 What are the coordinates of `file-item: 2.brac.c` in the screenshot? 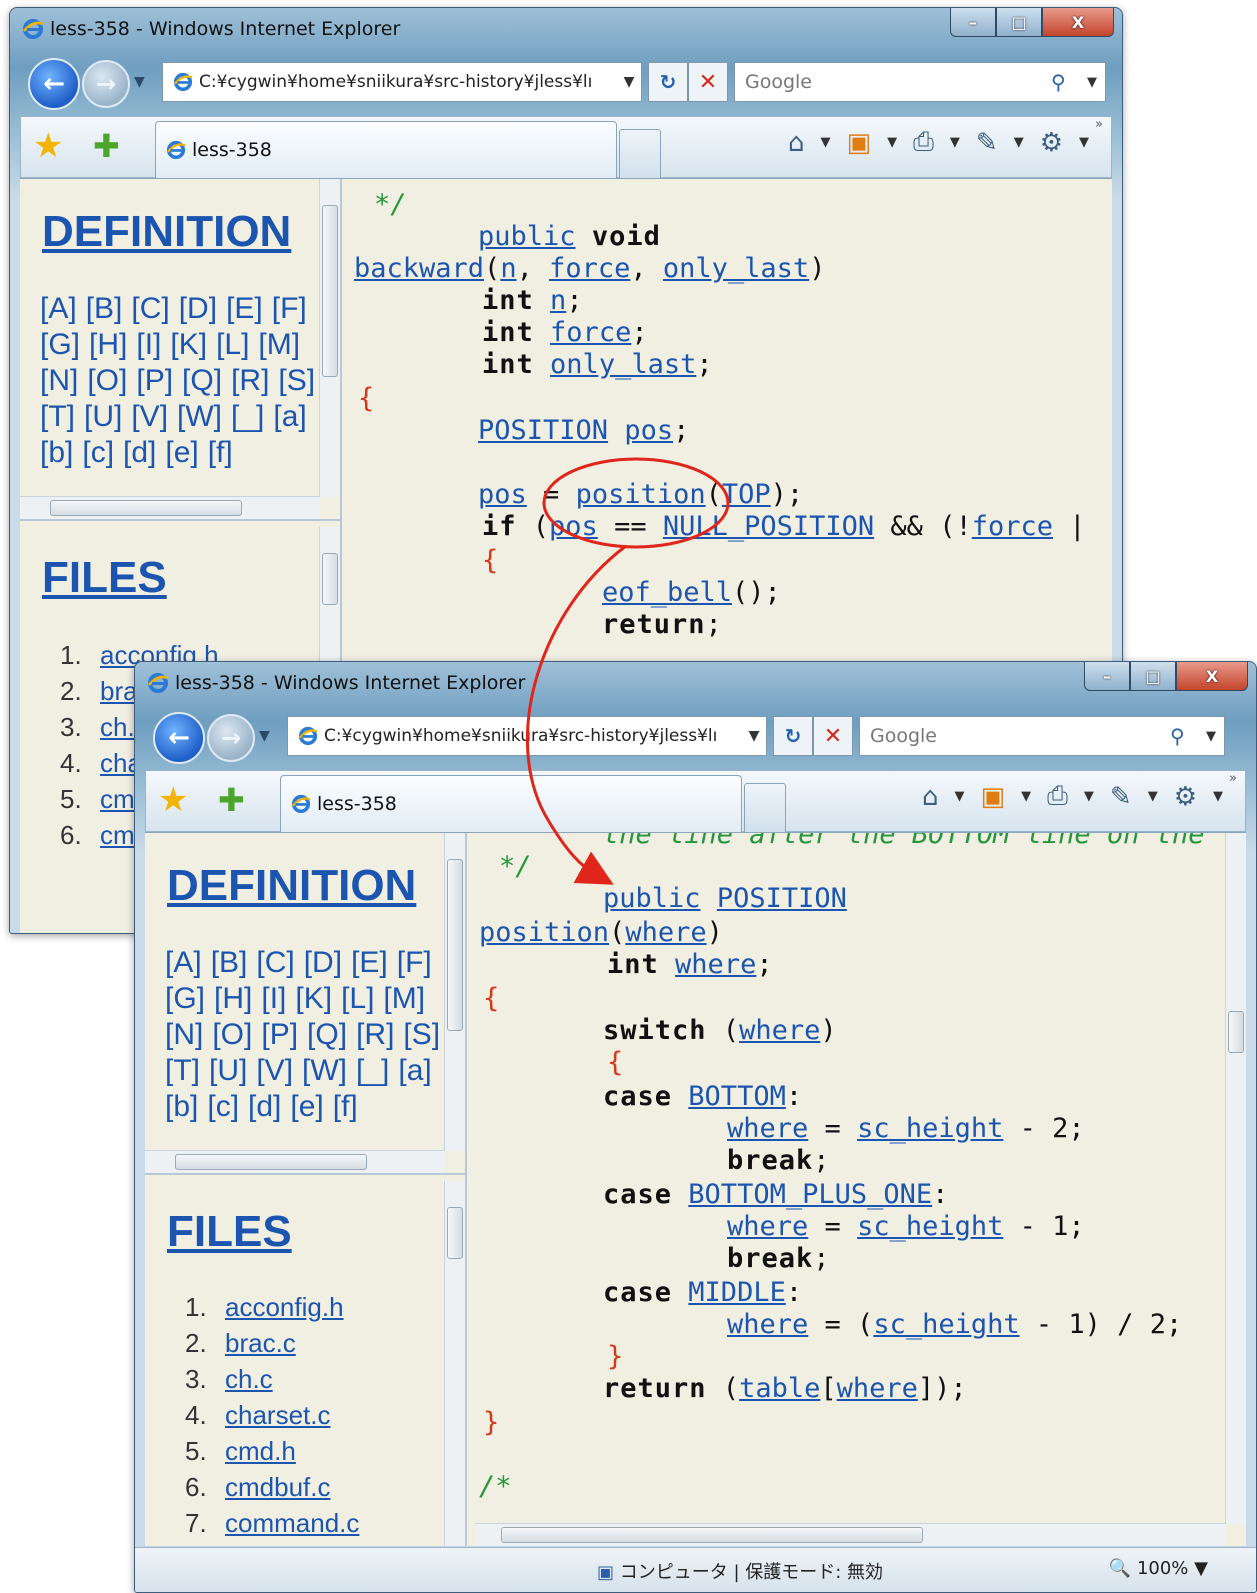 It's located at (272, 1343).